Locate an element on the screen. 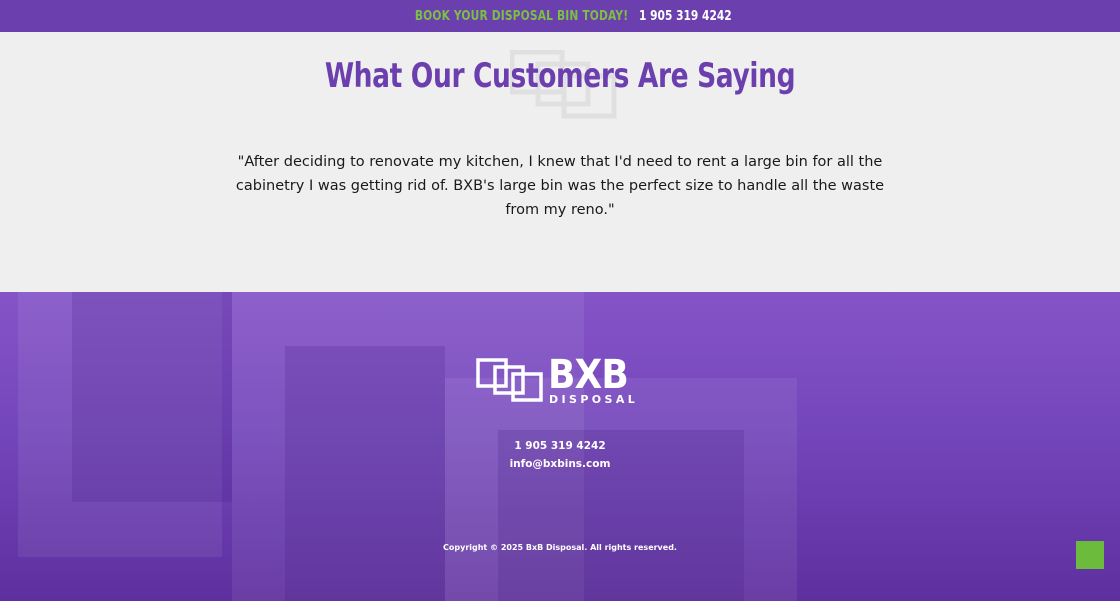 The width and height of the screenshot is (1120, 601). bins-logo-icon is located at coordinates (509, 380).